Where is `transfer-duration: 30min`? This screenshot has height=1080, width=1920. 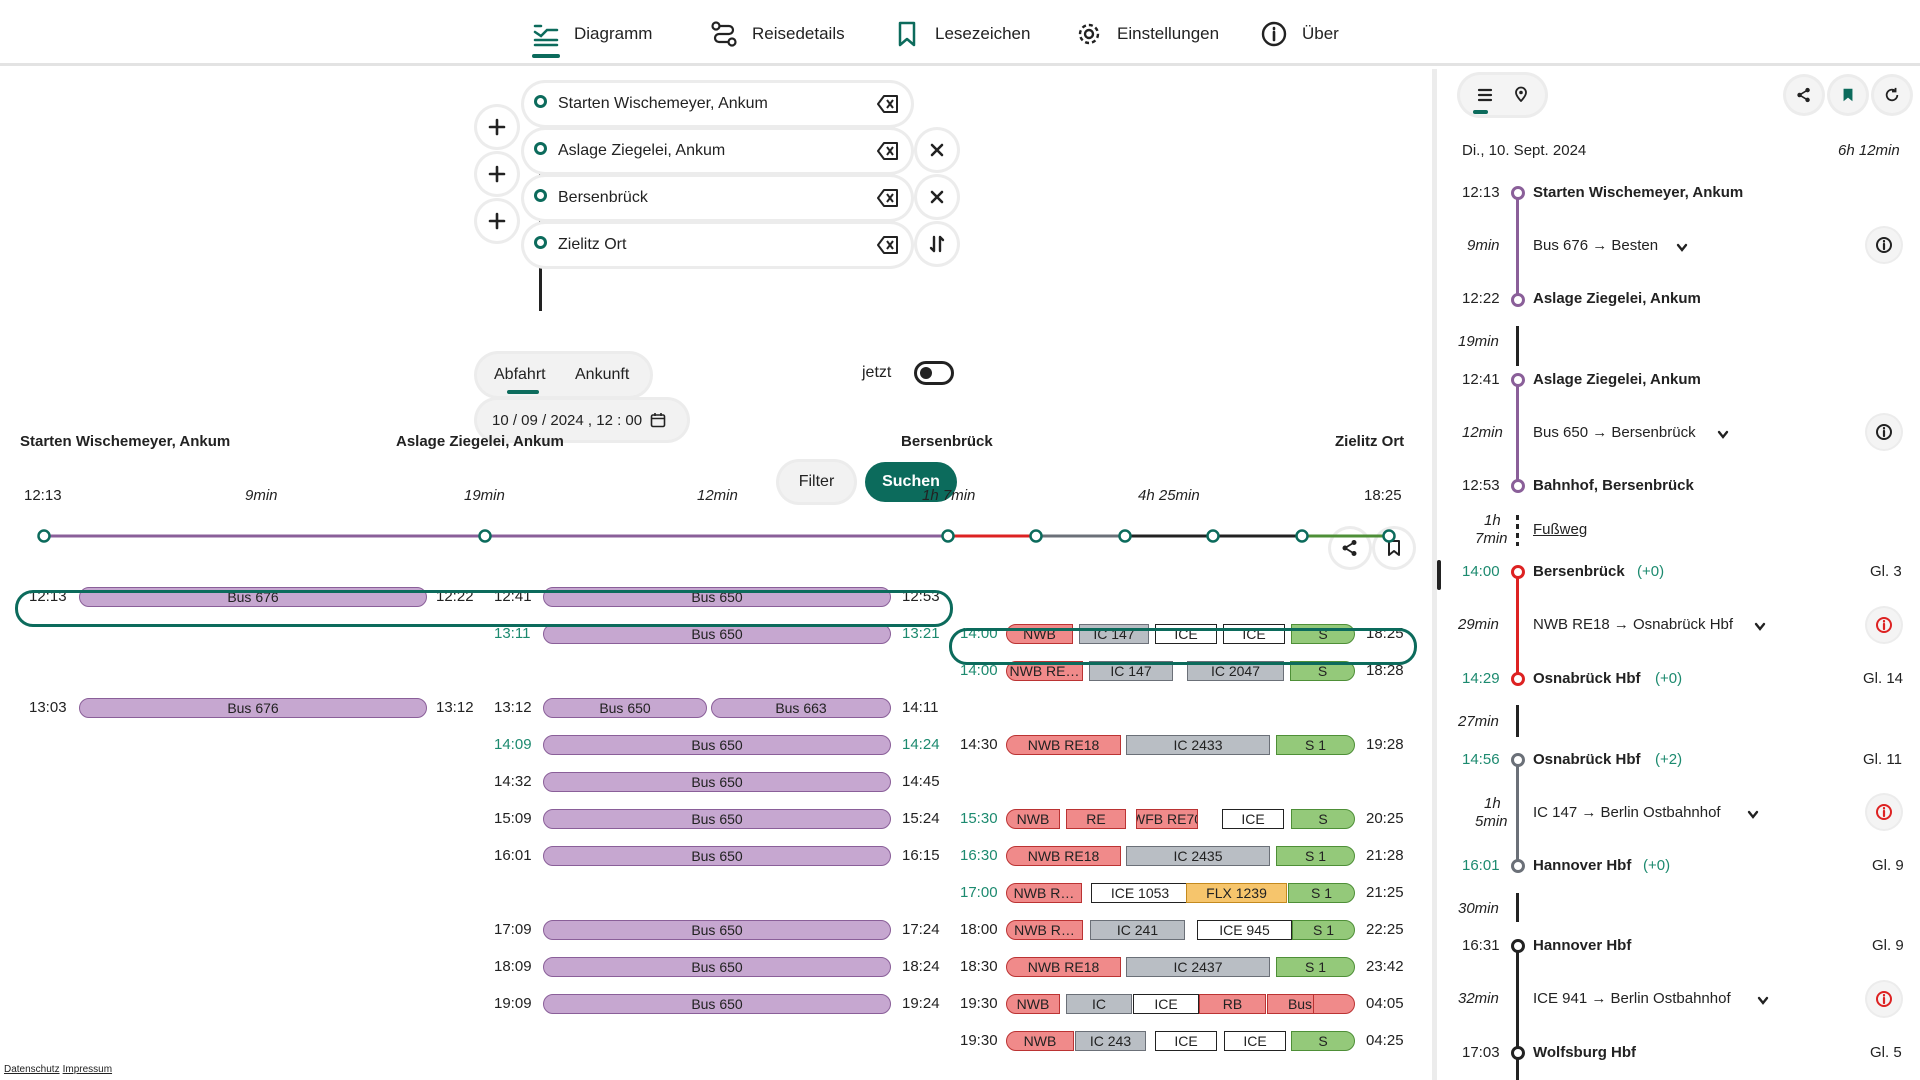
transfer-duration: 30min is located at coordinates (1478, 908).